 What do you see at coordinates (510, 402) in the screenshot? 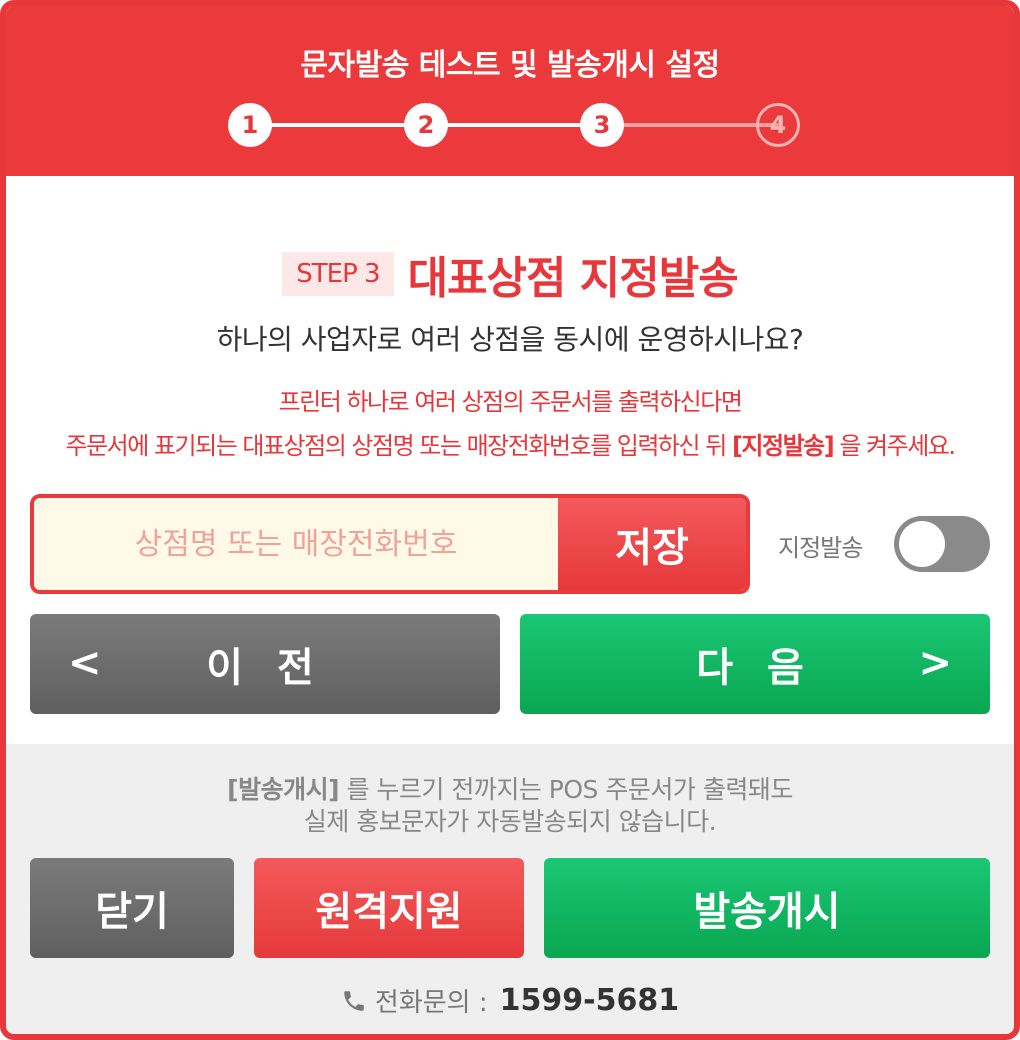
I see `notice-line-1: 프린터 하나로 여러 상점의 주문서를 출력하신다면` at bounding box center [510, 402].